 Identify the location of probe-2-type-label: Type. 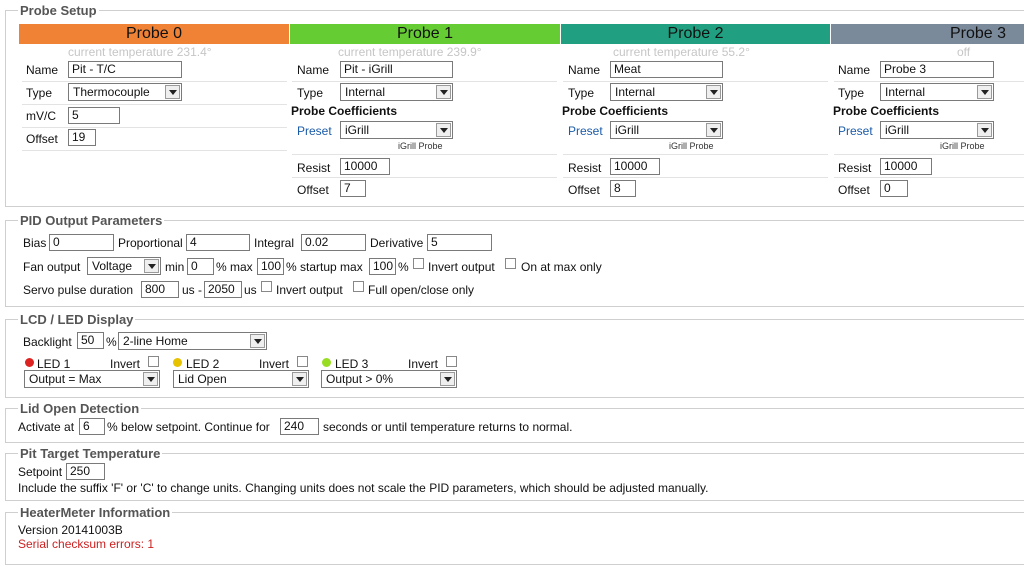
(581, 93).